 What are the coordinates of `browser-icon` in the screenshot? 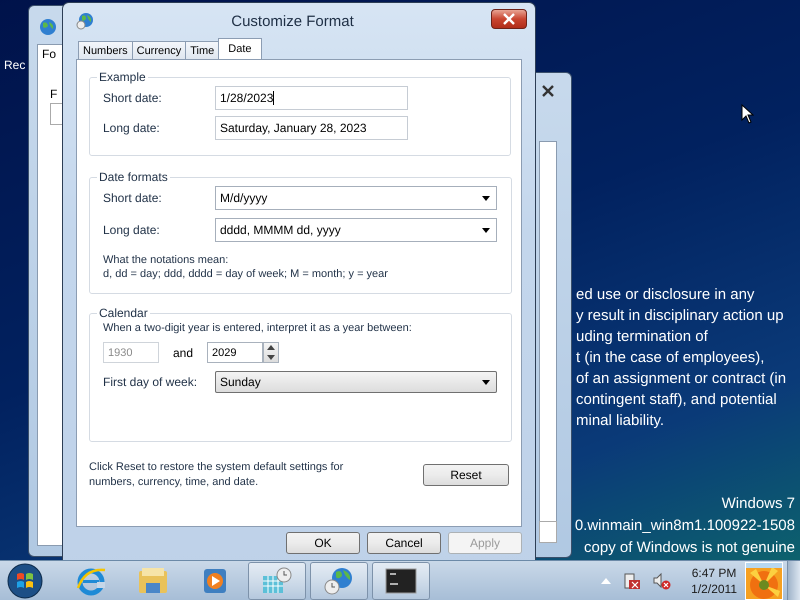 It's located at (91, 581).